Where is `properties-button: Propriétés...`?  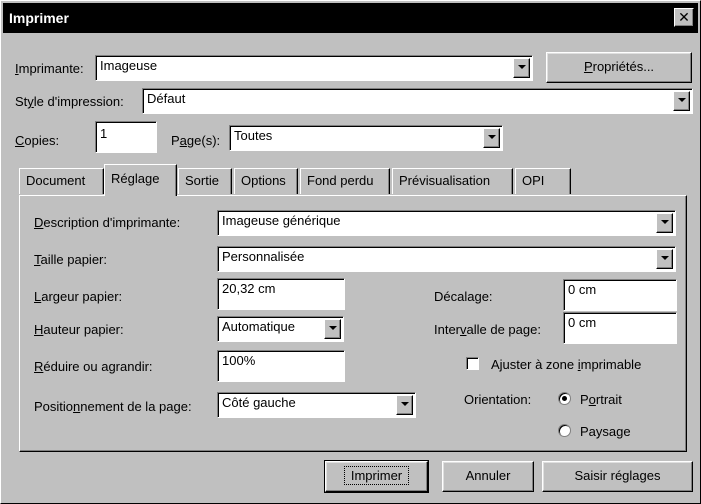 properties-button: Propriétés... is located at coordinates (619, 67).